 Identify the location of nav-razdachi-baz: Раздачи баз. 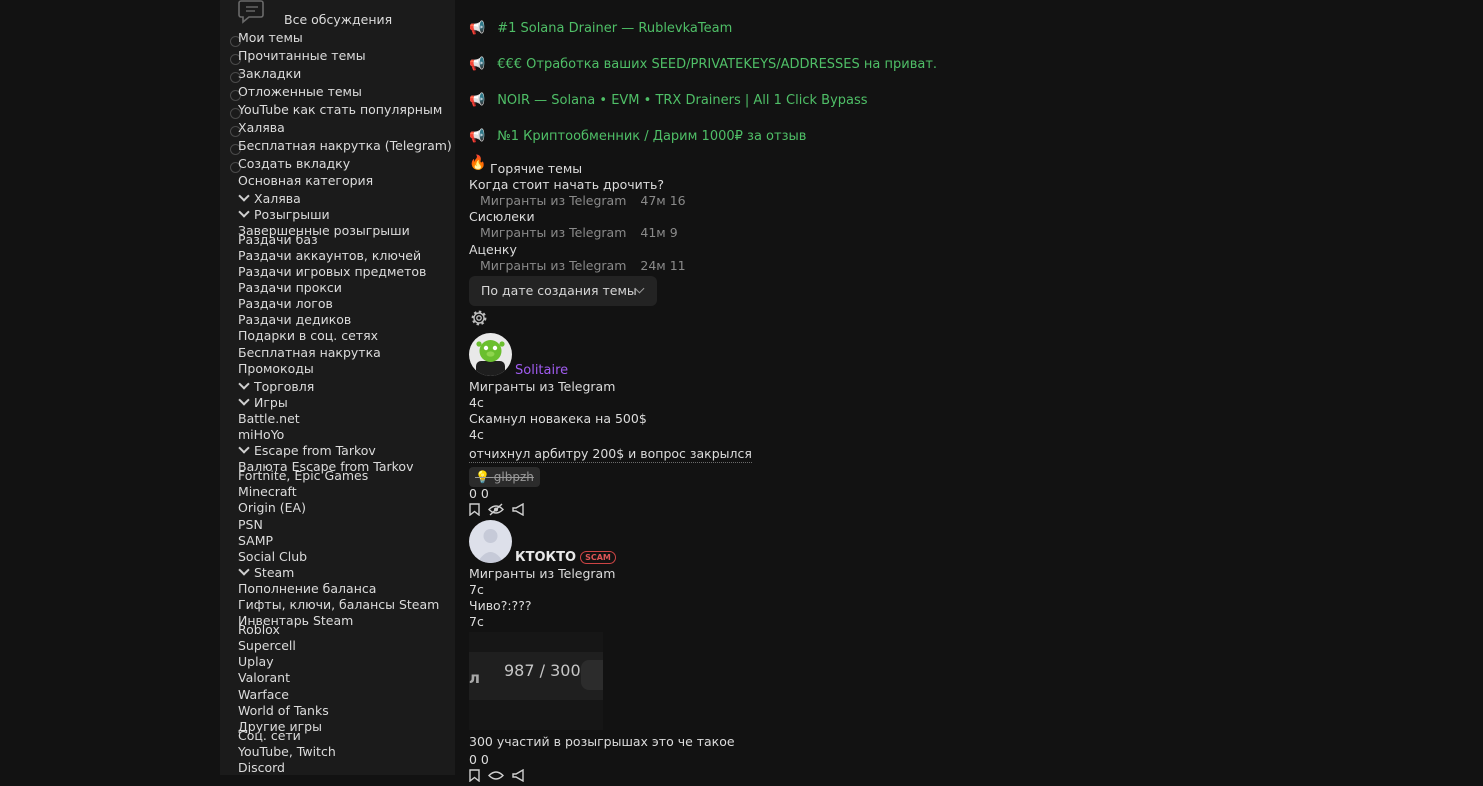
(278, 240).